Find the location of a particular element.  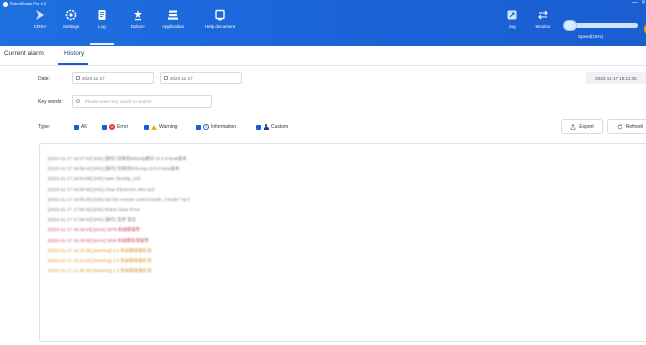

refresh-button-label: Refresh is located at coordinates (634, 126).